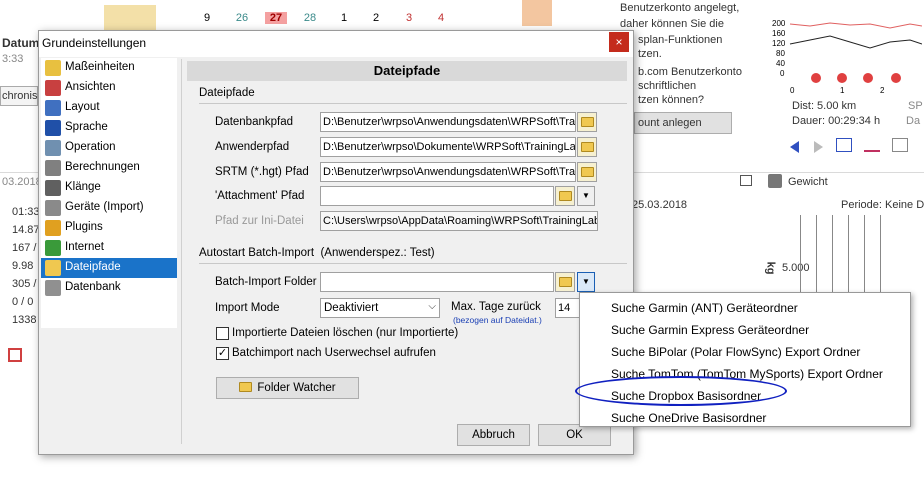  I want to click on folder-watcher-button: Folder Watcher, so click(287, 388).